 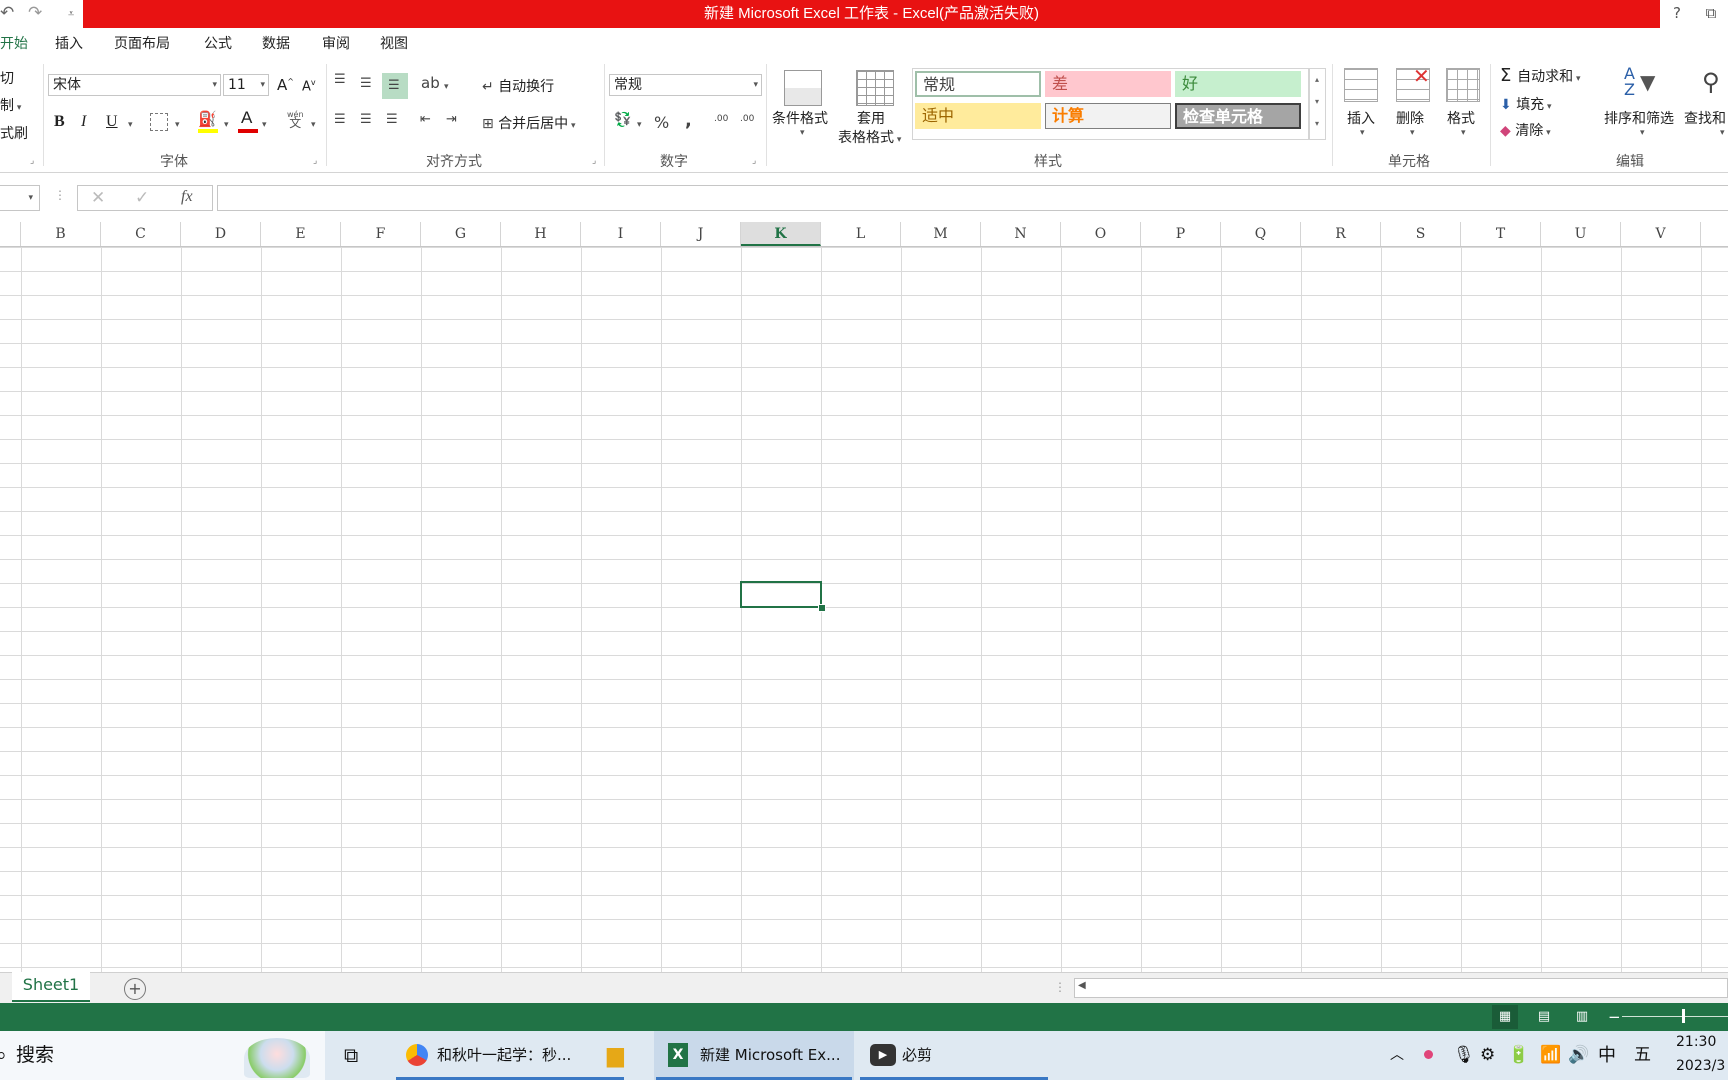 What do you see at coordinates (1581, 234) in the screenshot?
I see `column-header-u: U` at bounding box center [1581, 234].